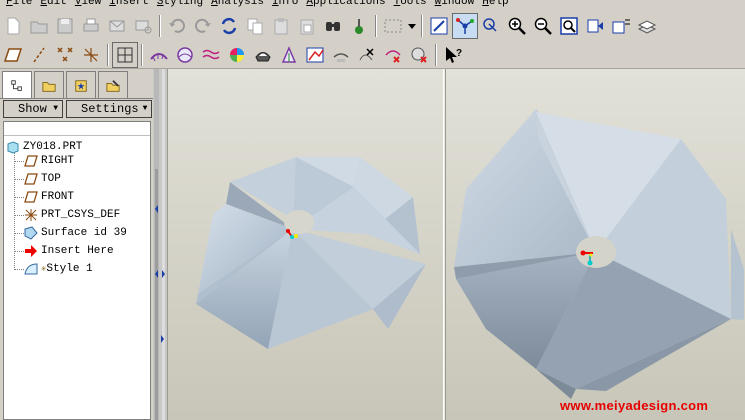 Image resolution: width=745 pixels, height=420 pixels. What do you see at coordinates (39, 26) in the screenshot?
I see `open-icon` at bounding box center [39, 26].